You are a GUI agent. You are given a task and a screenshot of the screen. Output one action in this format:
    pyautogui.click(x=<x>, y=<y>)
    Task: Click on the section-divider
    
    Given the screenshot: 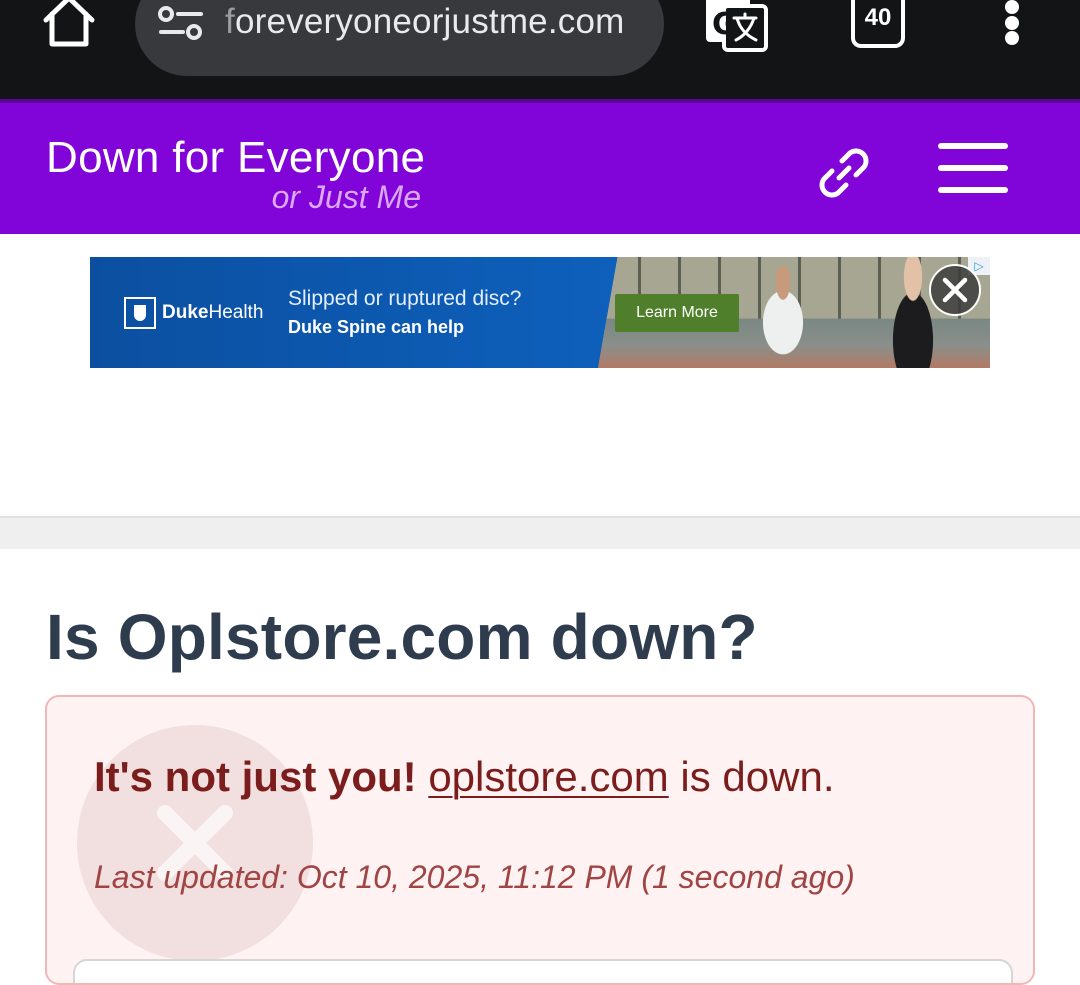 What is the action you would take?
    pyautogui.click(x=540, y=532)
    